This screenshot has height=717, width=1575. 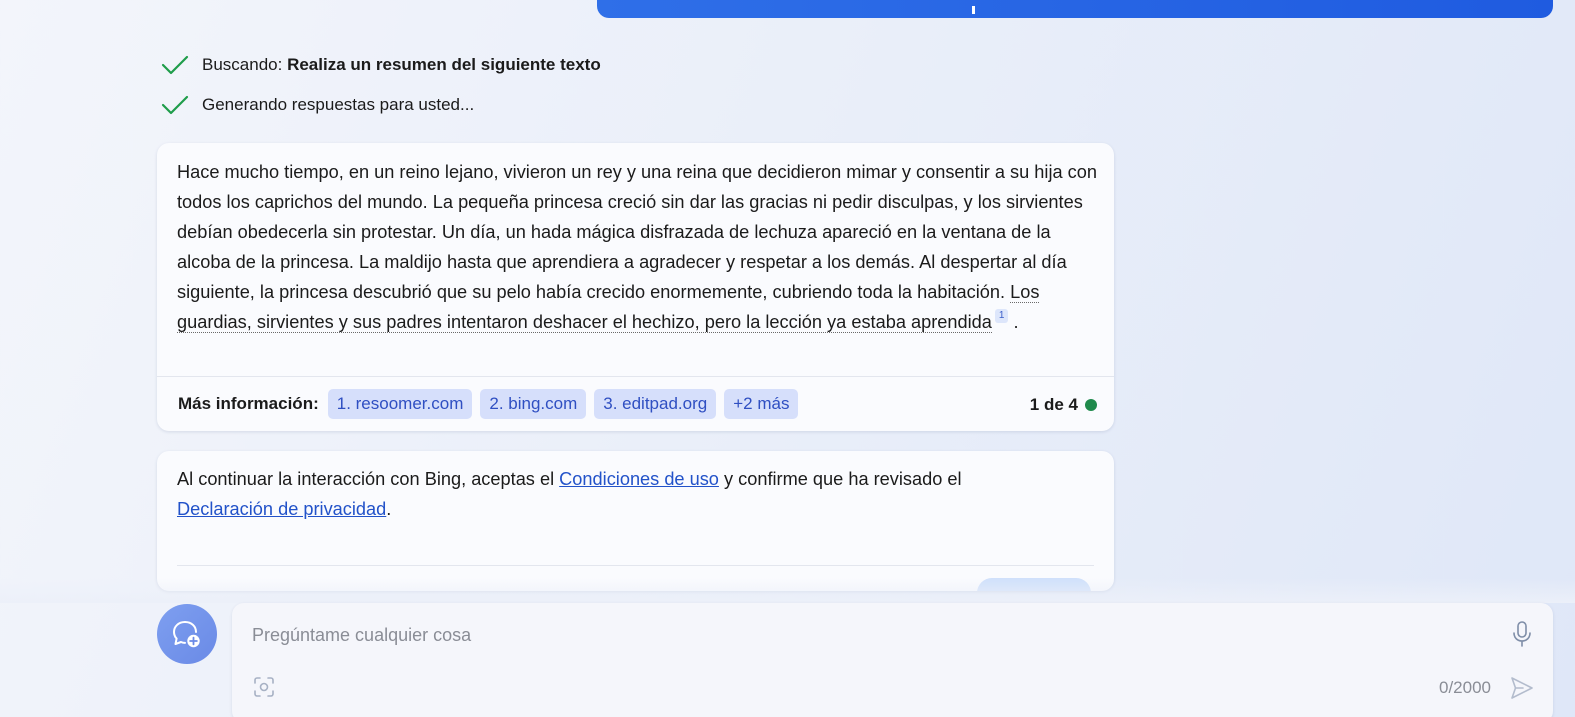 What do you see at coordinates (1053, 404) in the screenshot?
I see `response-count-text: 1 de 4` at bounding box center [1053, 404].